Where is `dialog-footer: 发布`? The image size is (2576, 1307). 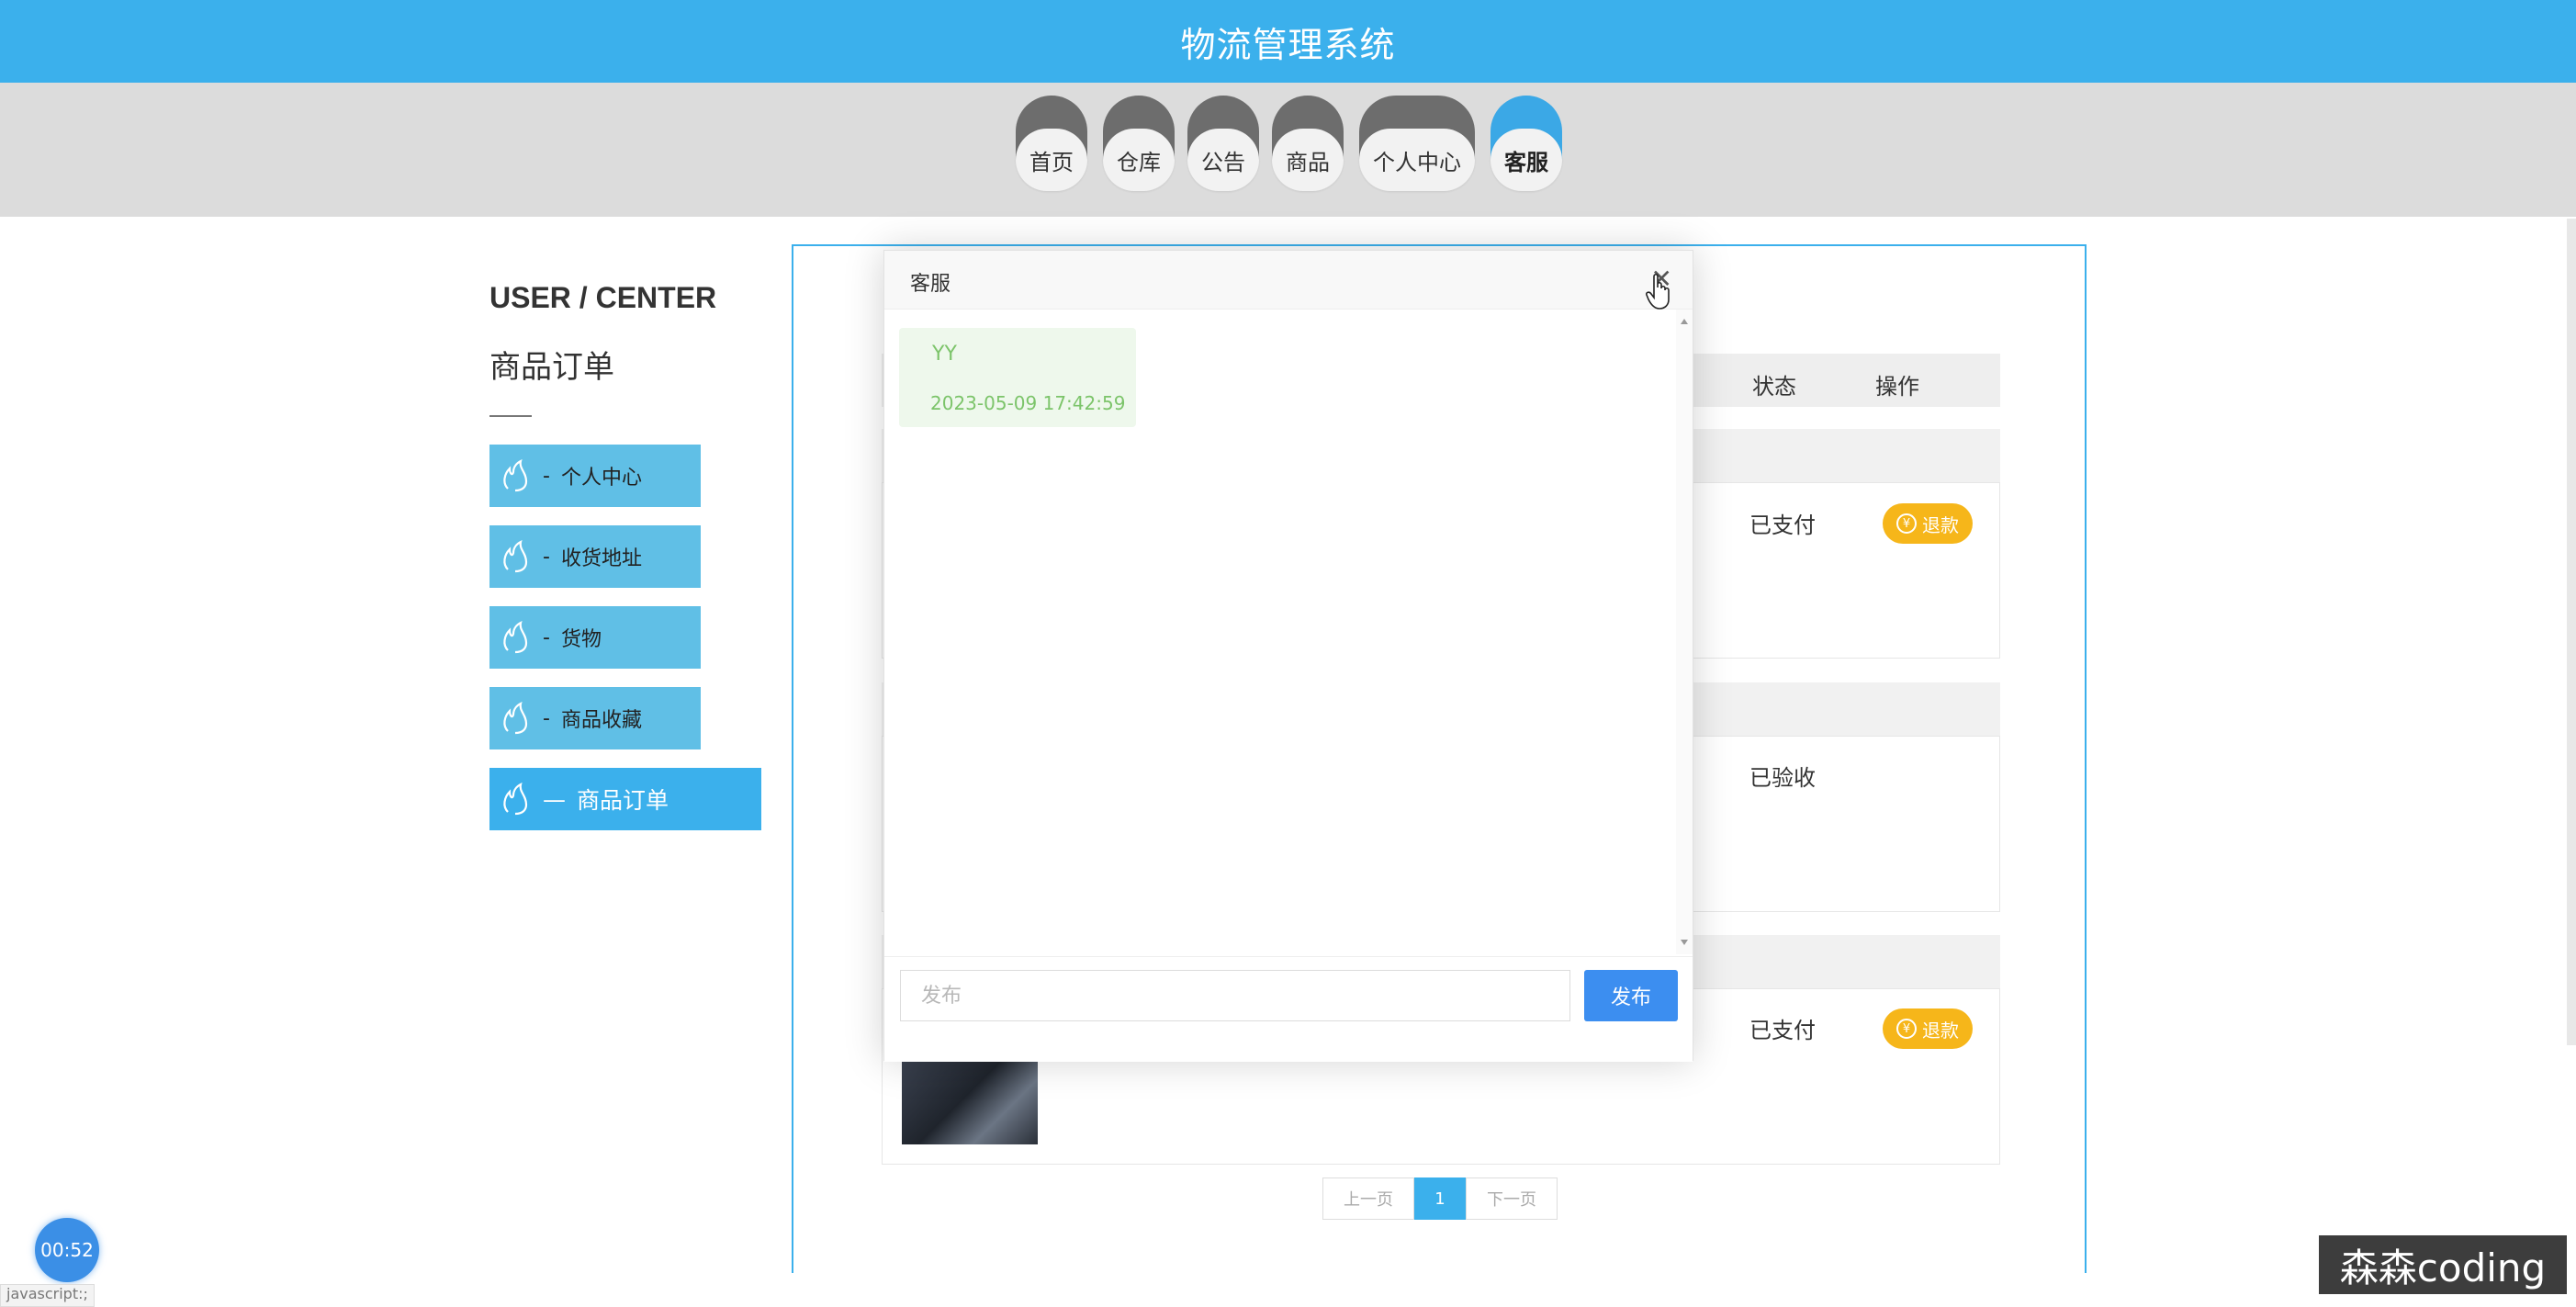
dialog-footer: 发布 is located at coordinates (1288, 1009).